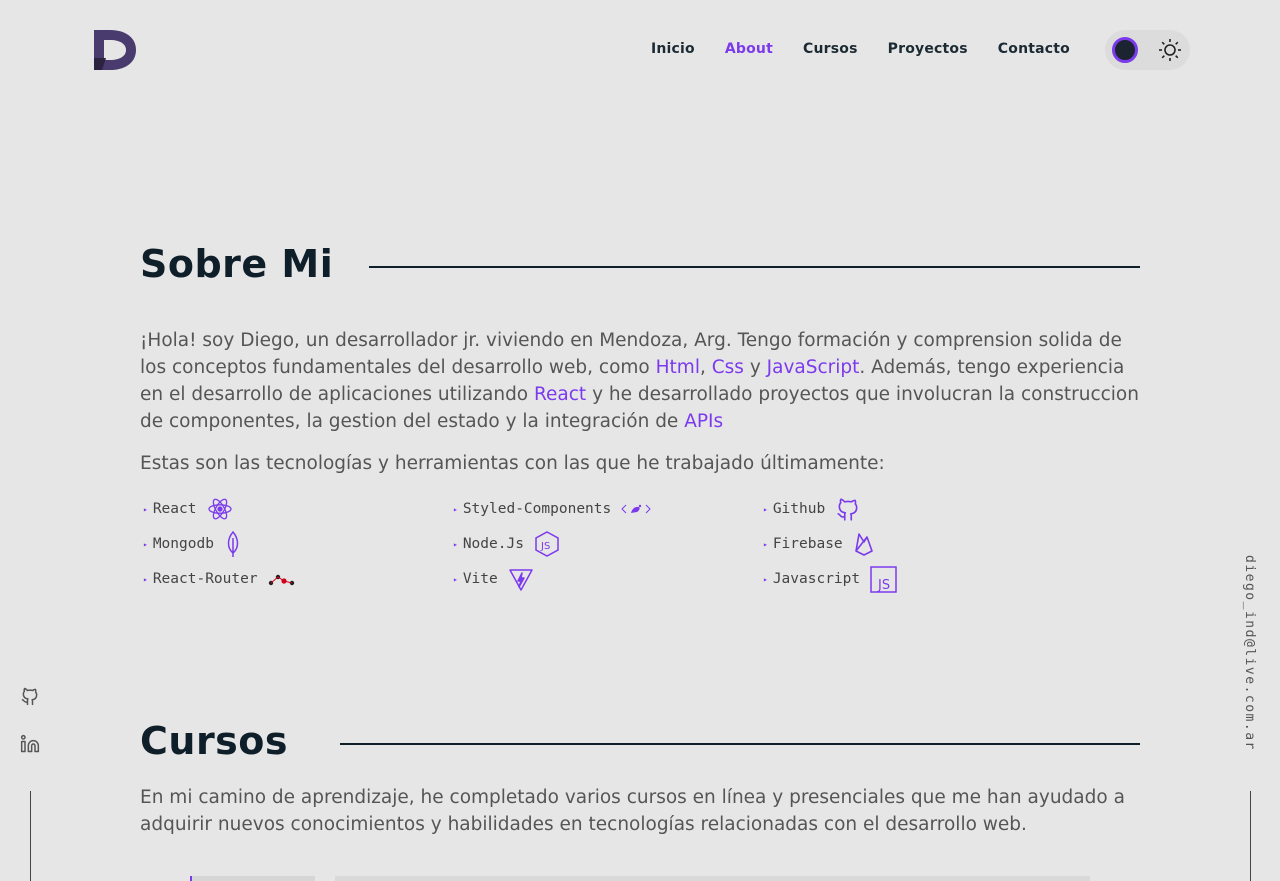 The image size is (1280, 881). I want to click on tech-label: Firebase, so click(807, 544).